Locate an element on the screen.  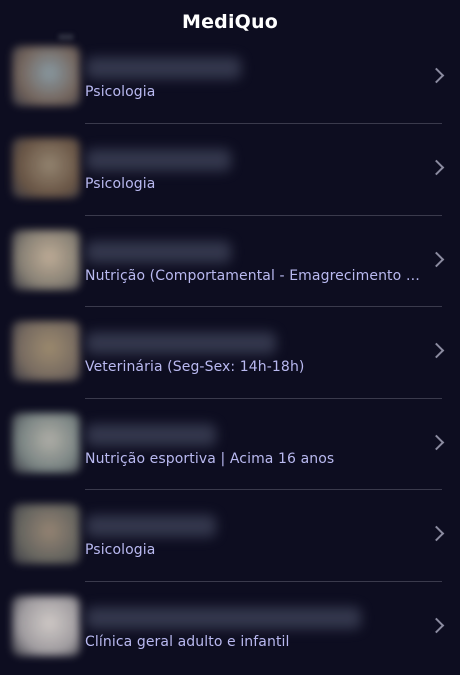
page-title: MediQuo is located at coordinates (230, 22).